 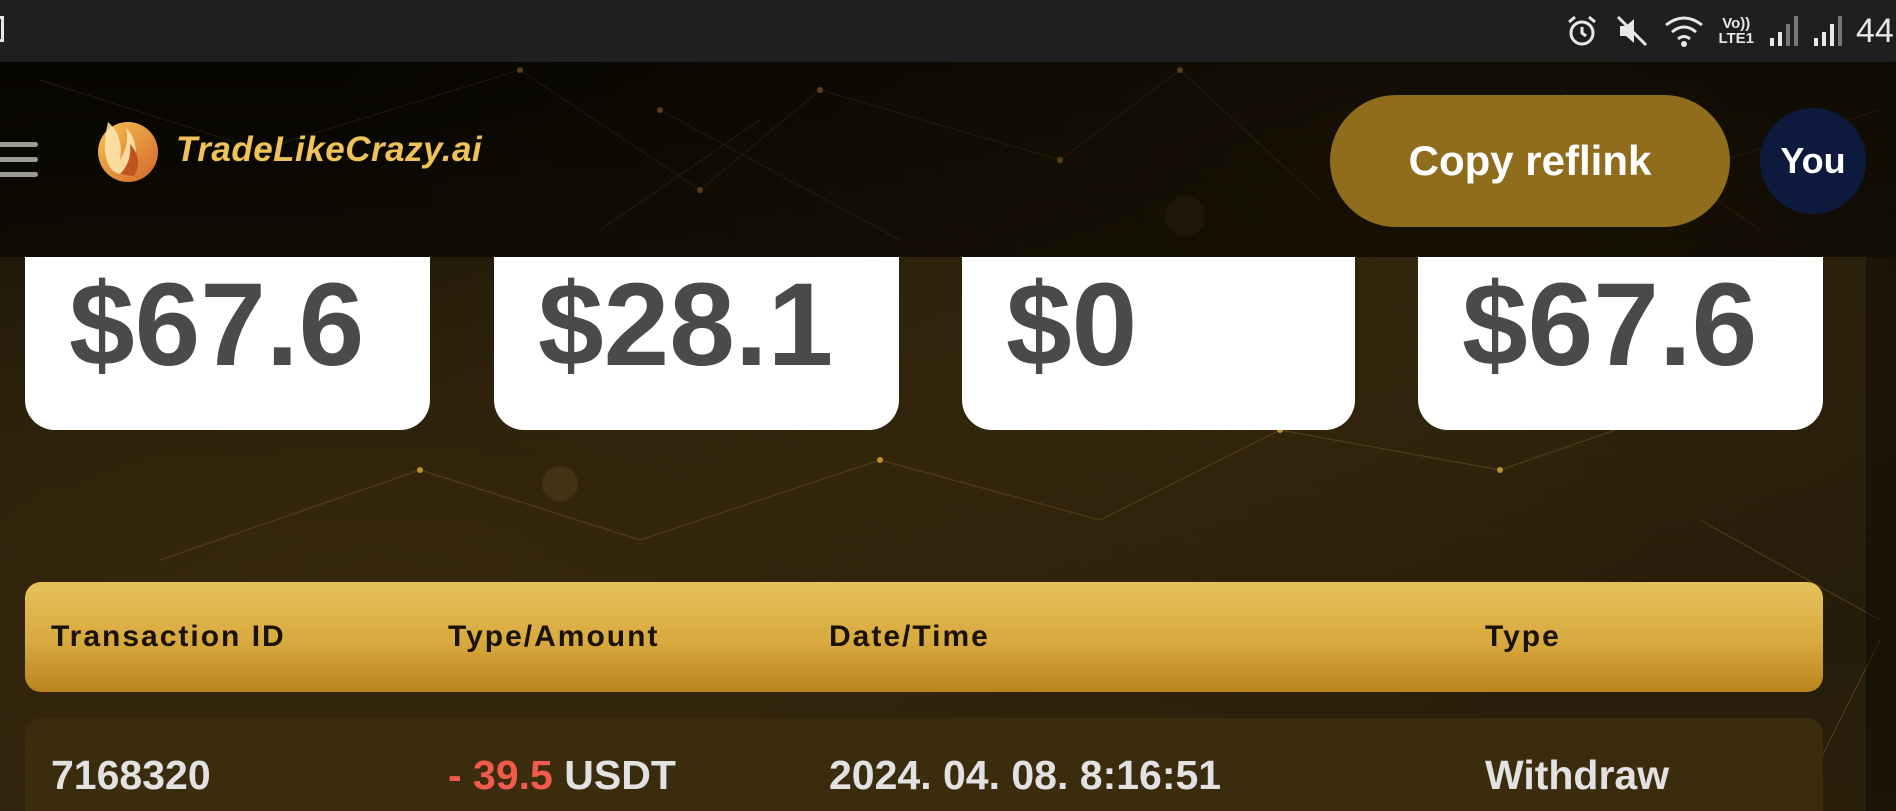 I want to click on amount-unit: USDT, so click(x=620, y=775).